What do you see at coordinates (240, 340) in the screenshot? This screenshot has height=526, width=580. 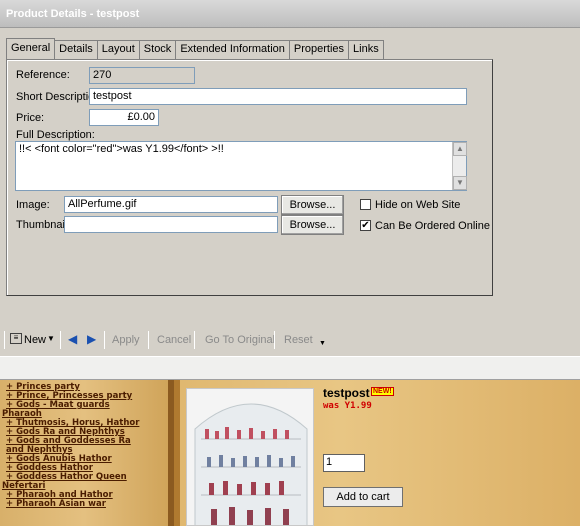 I see `go-to-original-button: Go To Original` at bounding box center [240, 340].